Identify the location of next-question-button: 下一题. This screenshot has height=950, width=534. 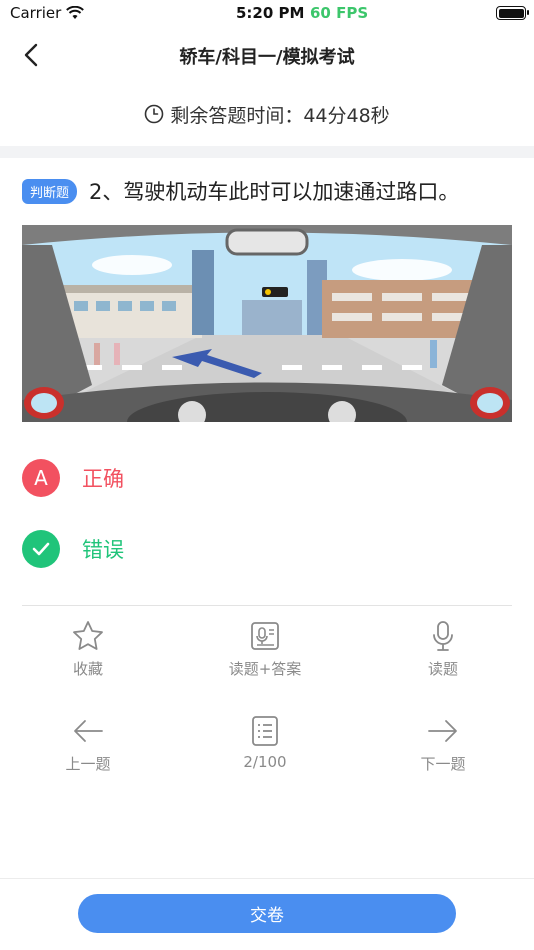
(443, 744).